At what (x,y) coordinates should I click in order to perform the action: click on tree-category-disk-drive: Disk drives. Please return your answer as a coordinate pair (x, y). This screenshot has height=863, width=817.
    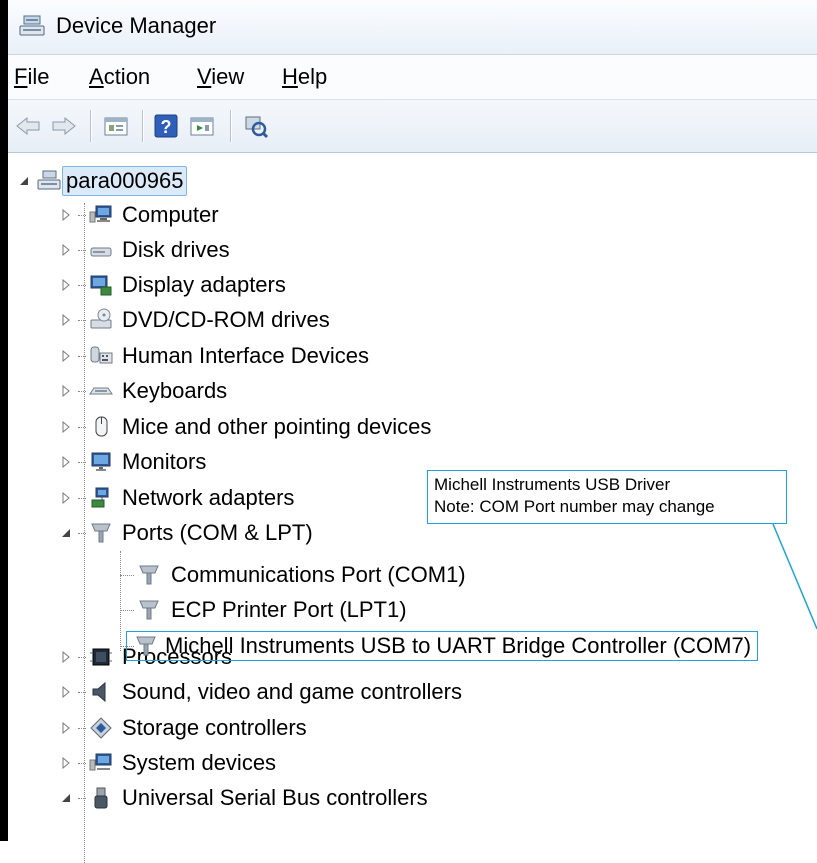
    Looking at the image, I should click on (146, 250).